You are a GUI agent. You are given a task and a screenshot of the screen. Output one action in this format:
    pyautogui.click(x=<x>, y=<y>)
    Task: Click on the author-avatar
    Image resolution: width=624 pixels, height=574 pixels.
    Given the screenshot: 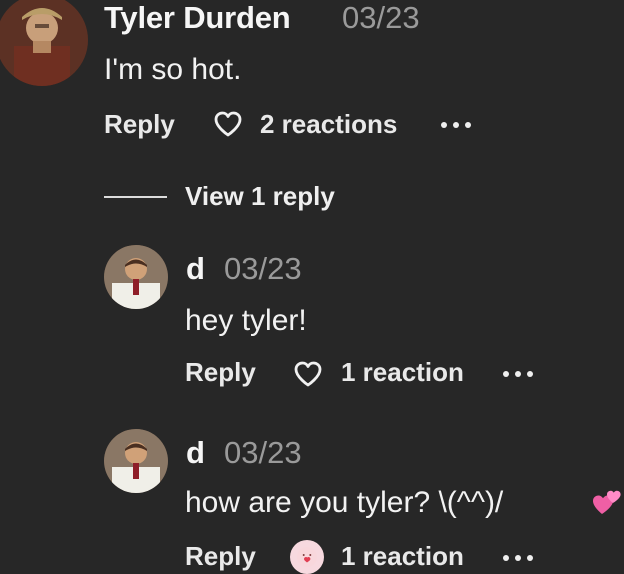 What is the action you would take?
    pyautogui.click(x=44, y=43)
    